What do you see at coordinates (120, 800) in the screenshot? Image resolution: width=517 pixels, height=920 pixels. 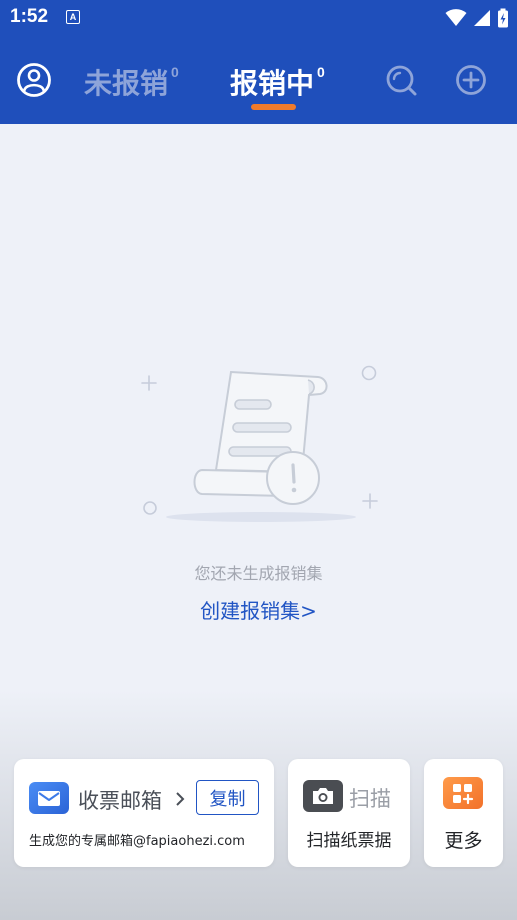 I see `mailbox-title: 收票邮箱` at bounding box center [120, 800].